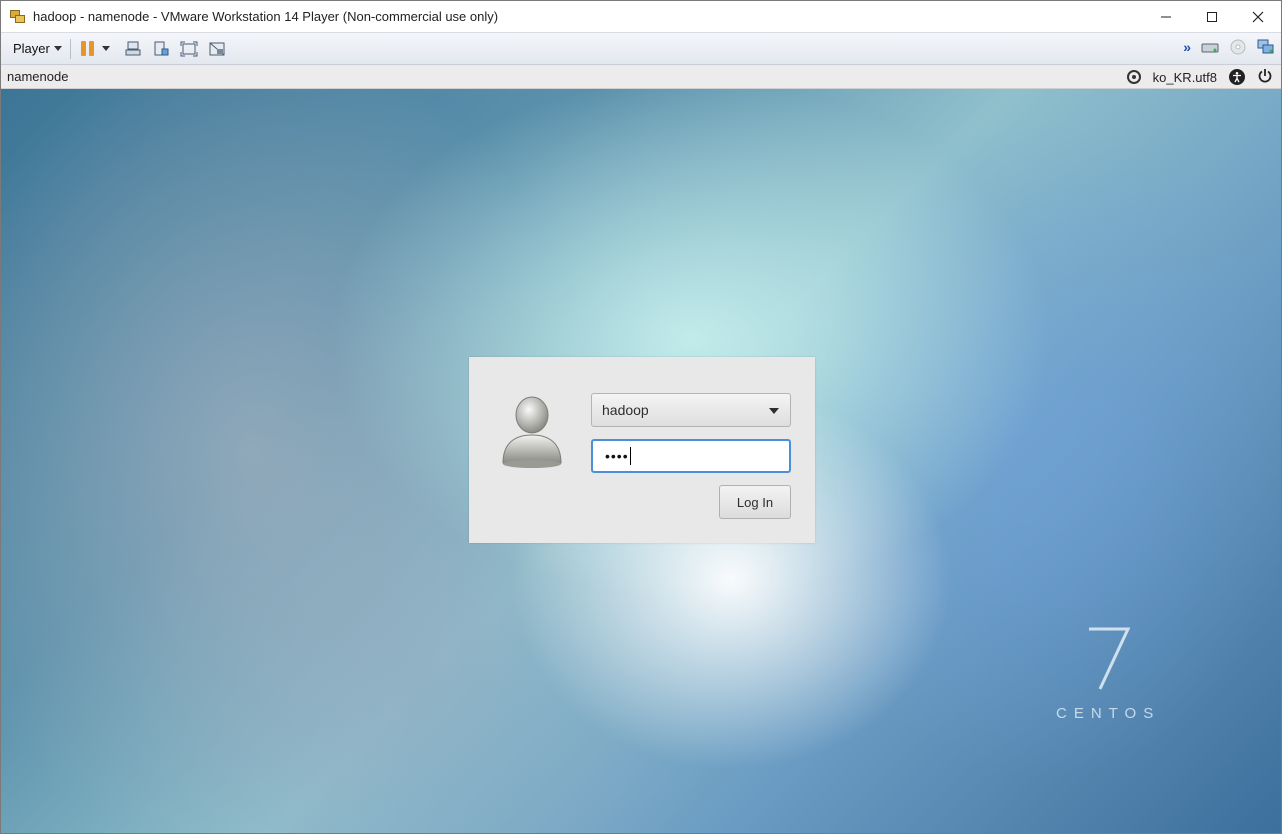 The image size is (1282, 834). What do you see at coordinates (70, 48) in the screenshot?
I see `toolbar-divider` at bounding box center [70, 48].